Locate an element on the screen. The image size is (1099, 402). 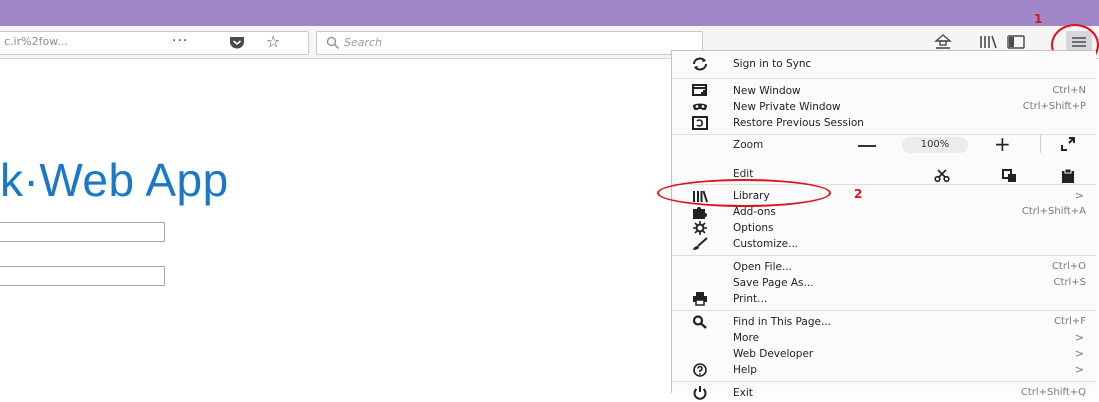
zoom-in-button: + is located at coordinates (1002, 144).